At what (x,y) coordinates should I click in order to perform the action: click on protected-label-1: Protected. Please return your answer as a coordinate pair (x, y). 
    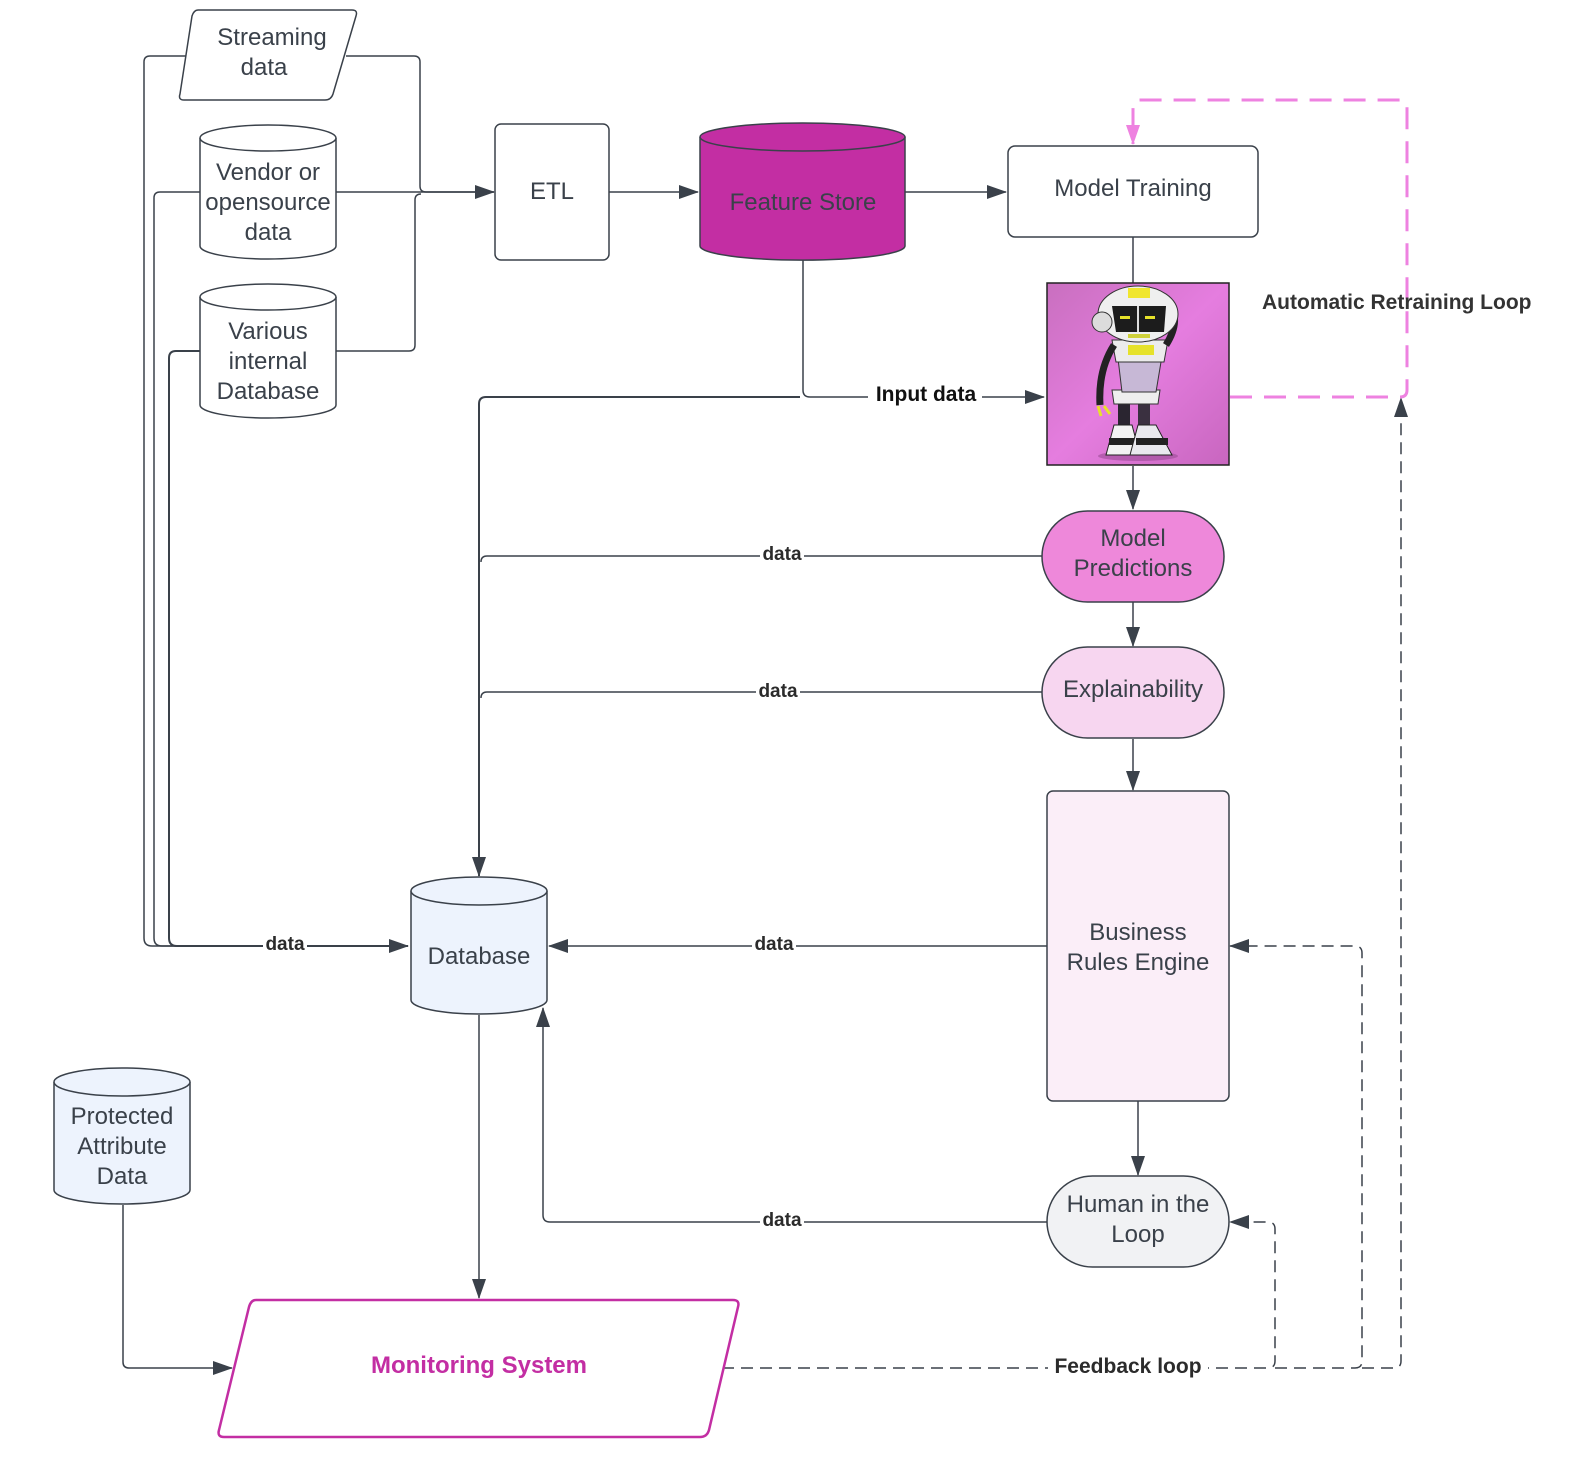
    Looking at the image, I should click on (122, 1116).